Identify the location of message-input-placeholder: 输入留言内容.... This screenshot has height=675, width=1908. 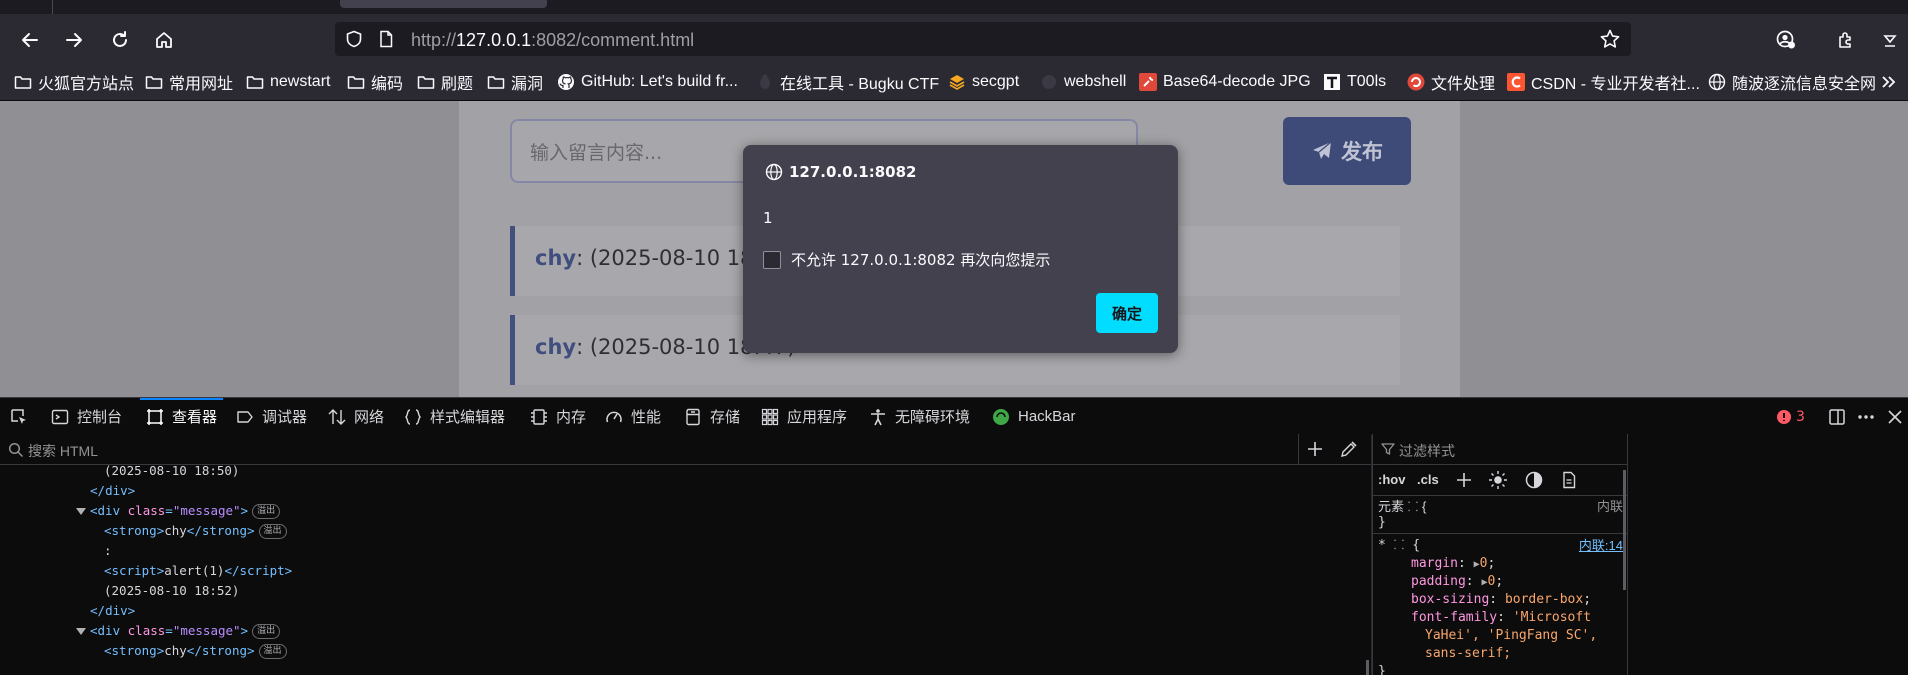
(596, 153).